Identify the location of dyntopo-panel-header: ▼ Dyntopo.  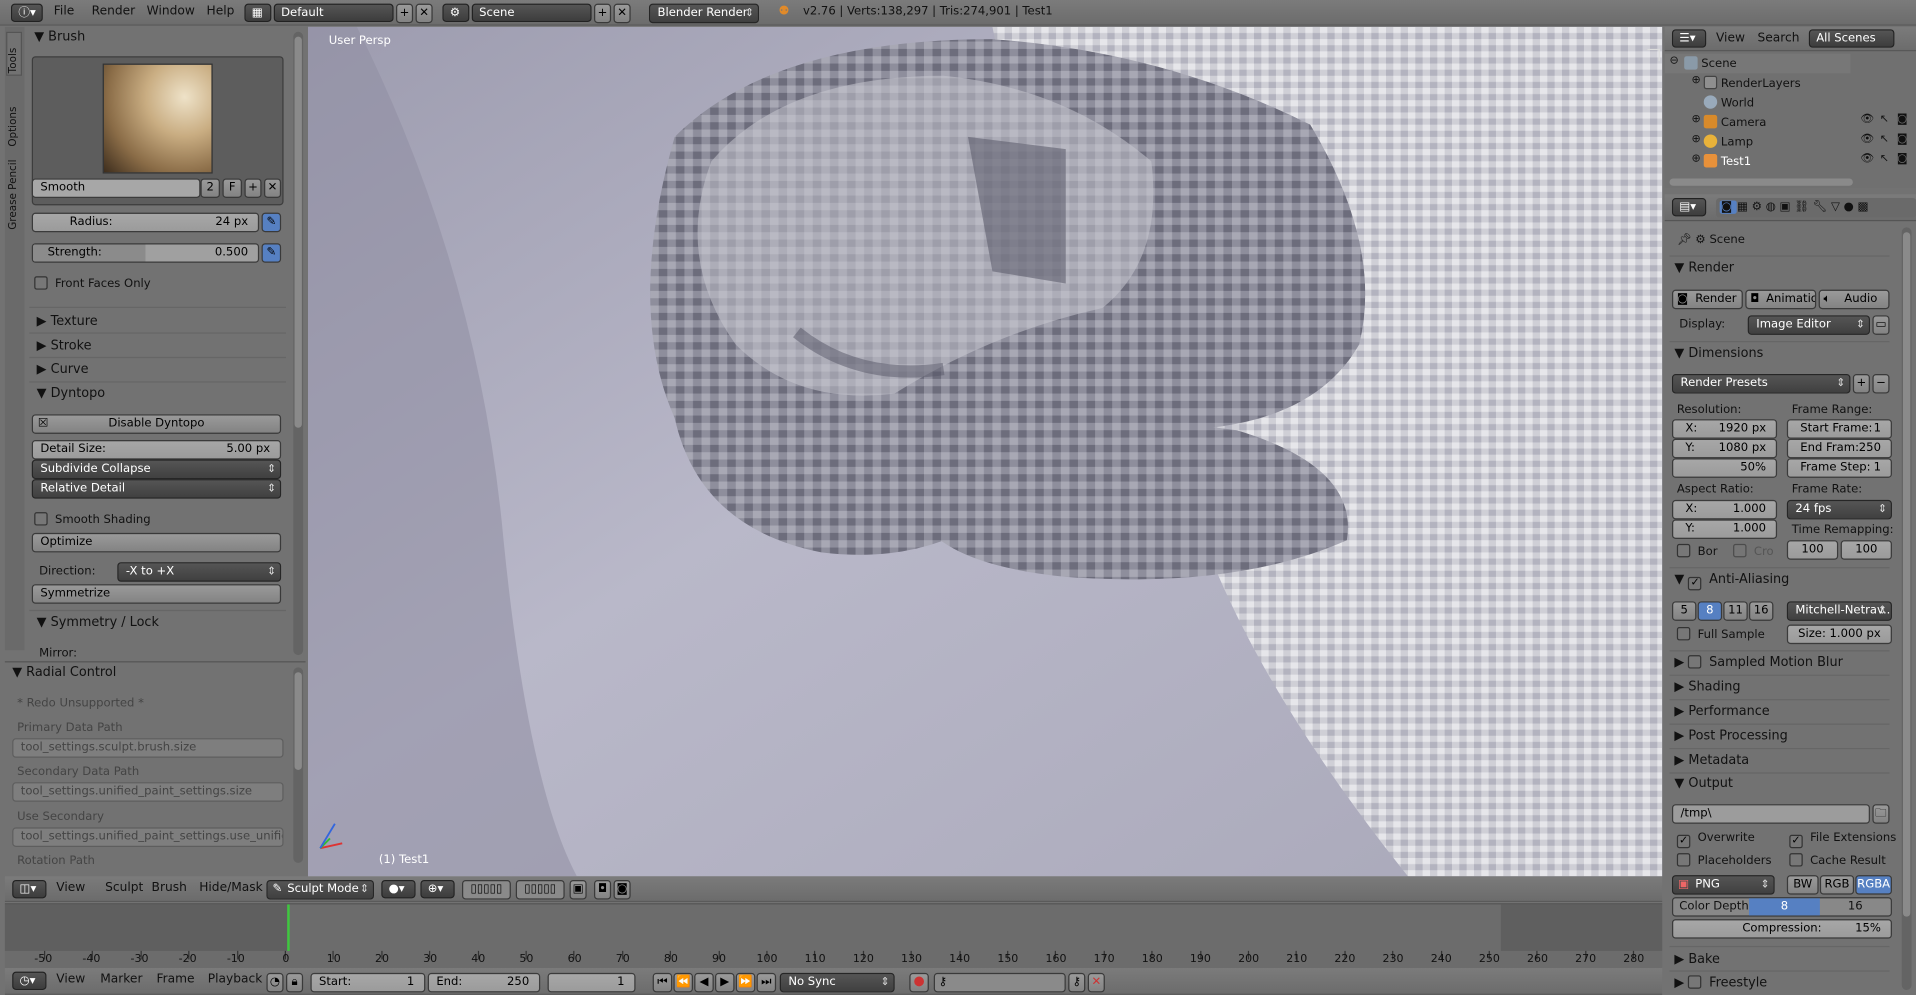
(71, 393).